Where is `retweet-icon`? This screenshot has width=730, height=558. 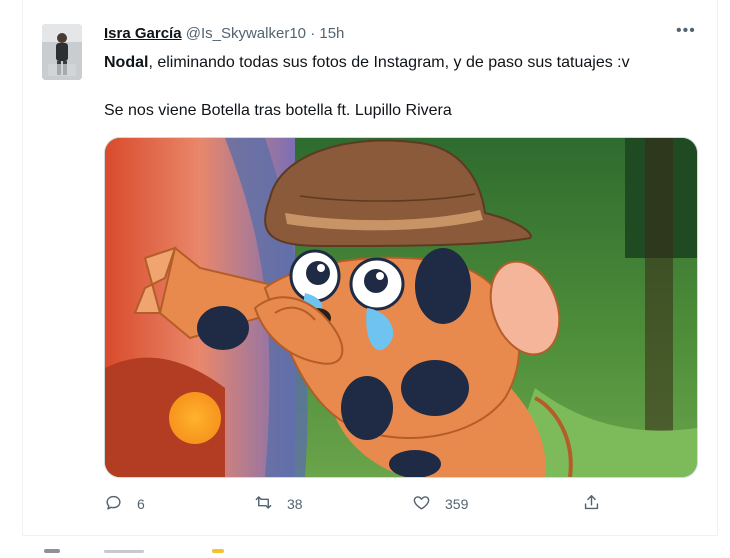
retweet-icon is located at coordinates (263, 502).